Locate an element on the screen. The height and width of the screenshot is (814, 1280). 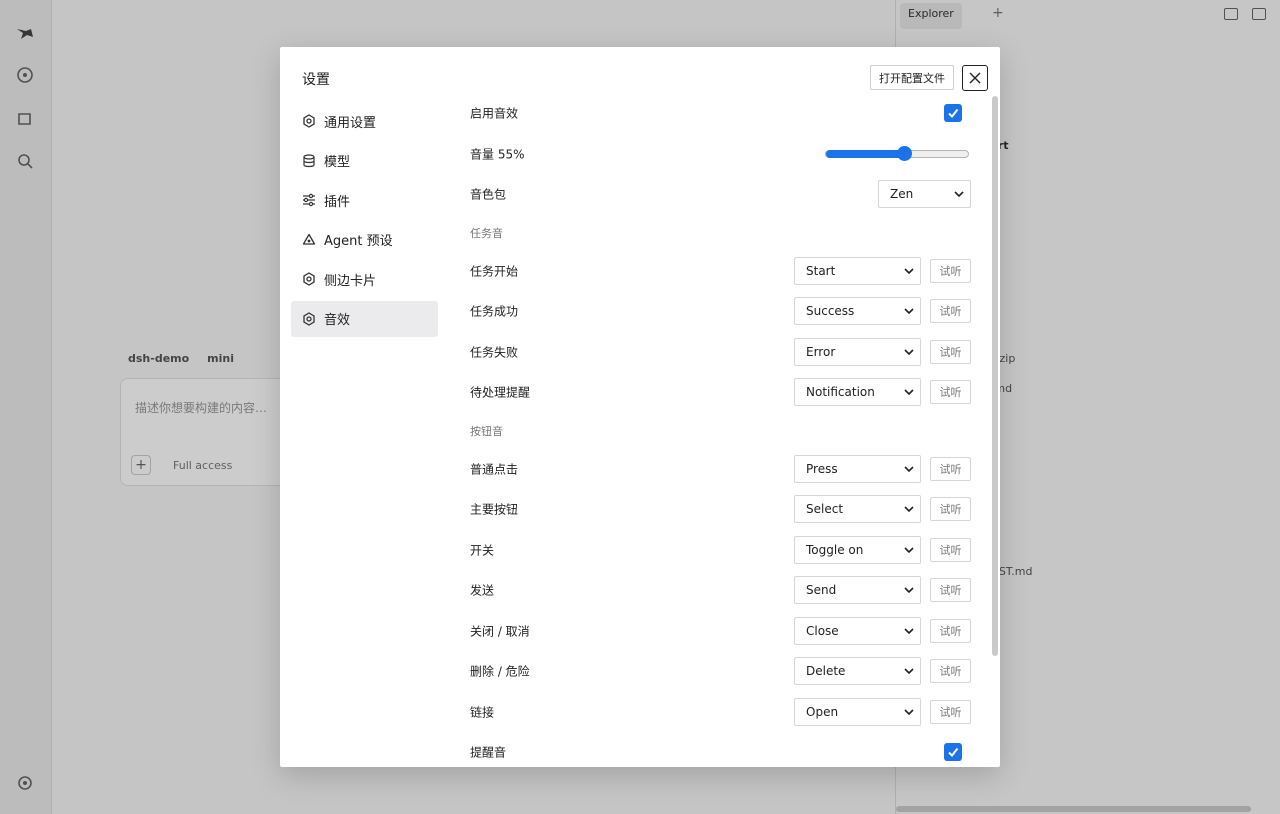
task-sound-label: 任务失败 is located at coordinates (494, 352).